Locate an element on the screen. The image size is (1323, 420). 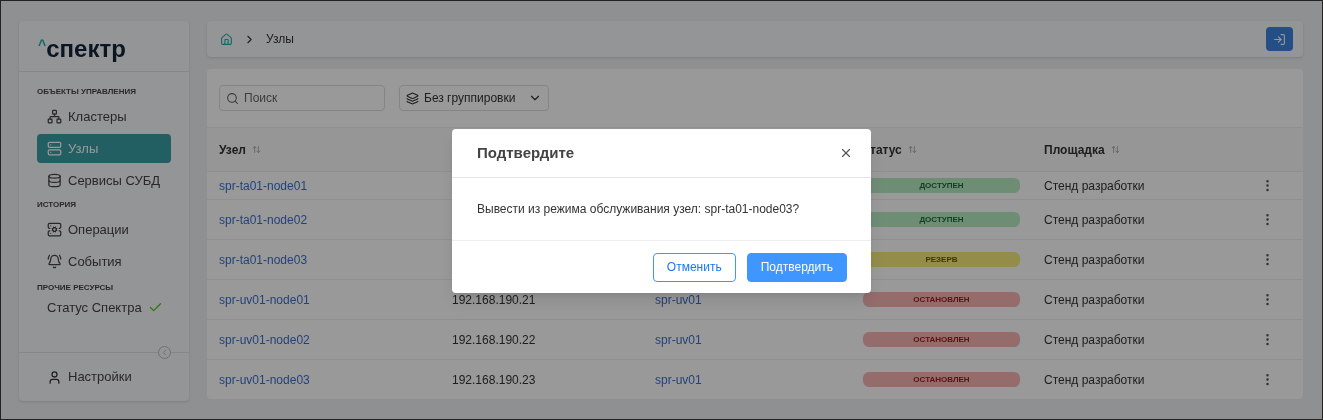
nav-item: Сервисы СУБД is located at coordinates (104, 180).